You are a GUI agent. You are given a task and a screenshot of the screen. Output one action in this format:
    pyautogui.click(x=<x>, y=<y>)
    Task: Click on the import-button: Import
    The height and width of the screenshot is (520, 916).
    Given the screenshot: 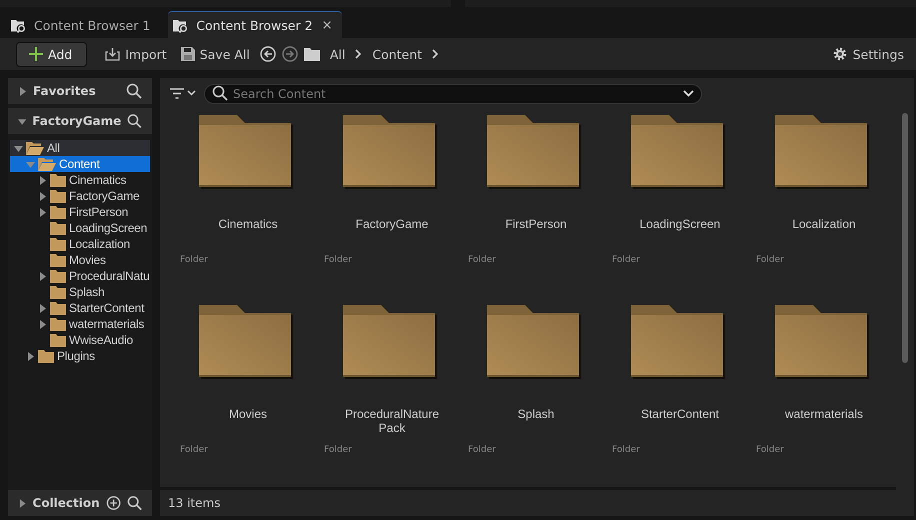 What is the action you would take?
    pyautogui.click(x=136, y=54)
    